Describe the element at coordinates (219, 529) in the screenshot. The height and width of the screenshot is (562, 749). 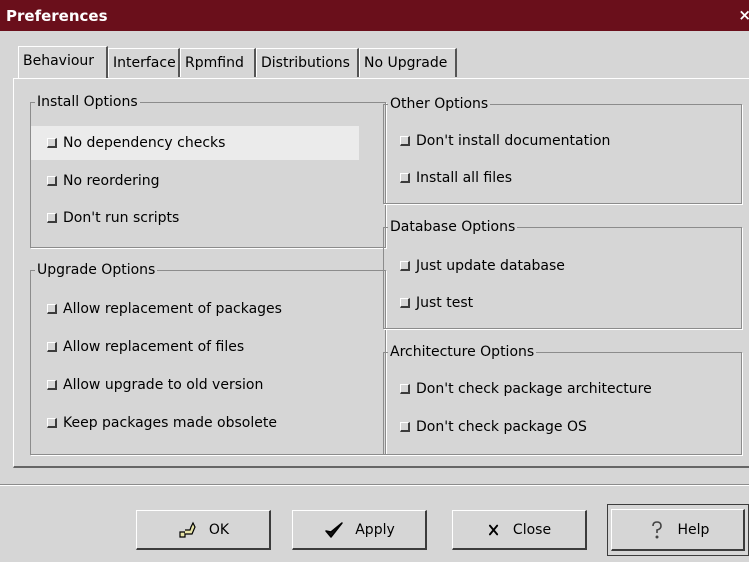
I see `ok-label: OK` at that location.